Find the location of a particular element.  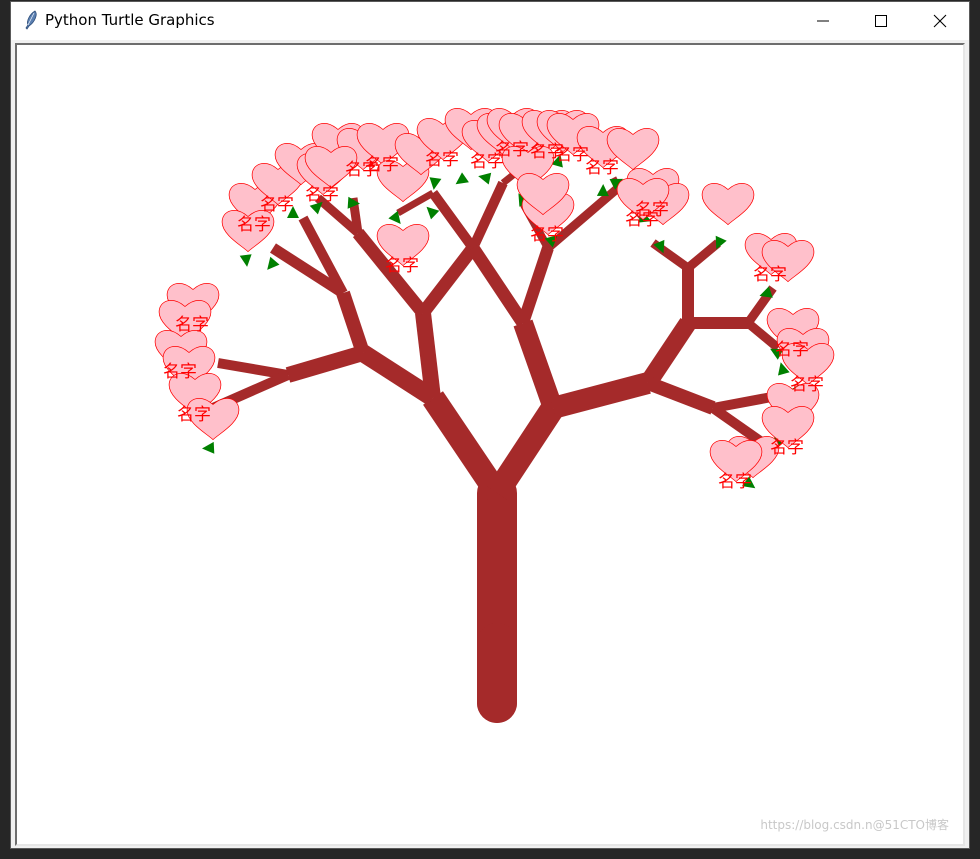

feather-icon is located at coordinates (31, 20).